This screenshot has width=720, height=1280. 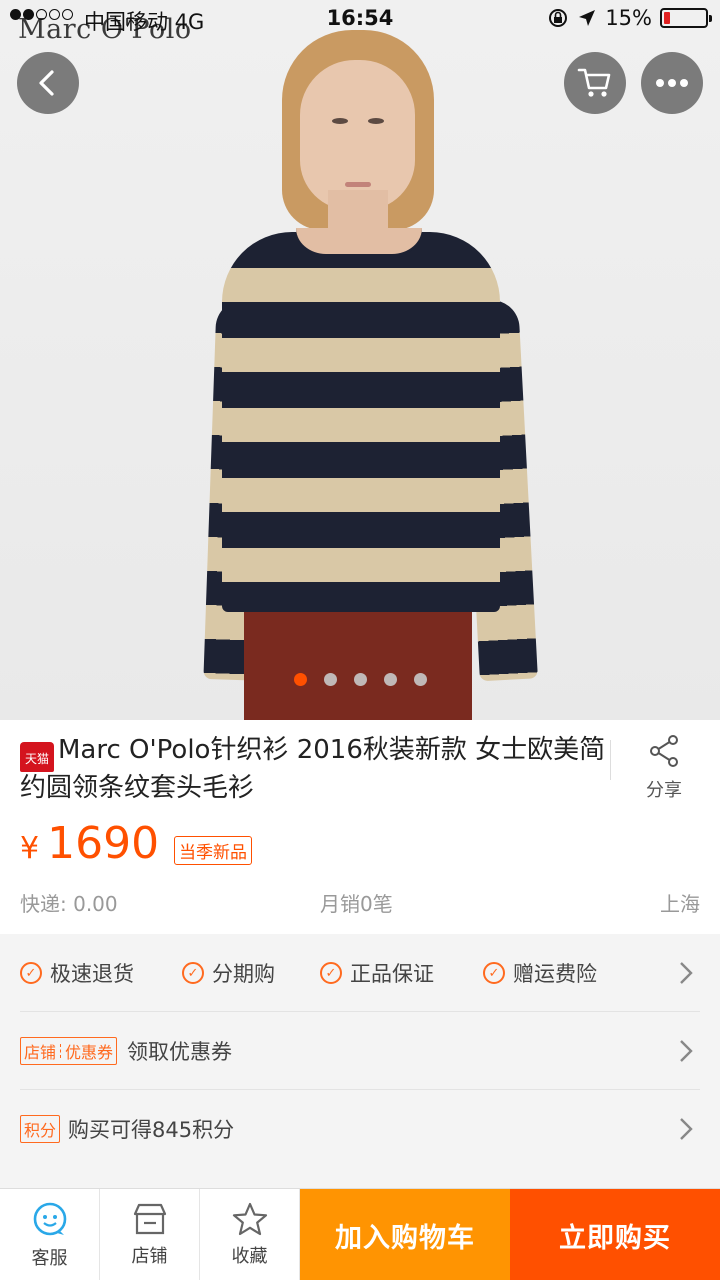 What do you see at coordinates (180, 1052) in the screenshot?
I see `coupon-text: 领取优惠券` at bounding box center [180, 1052].